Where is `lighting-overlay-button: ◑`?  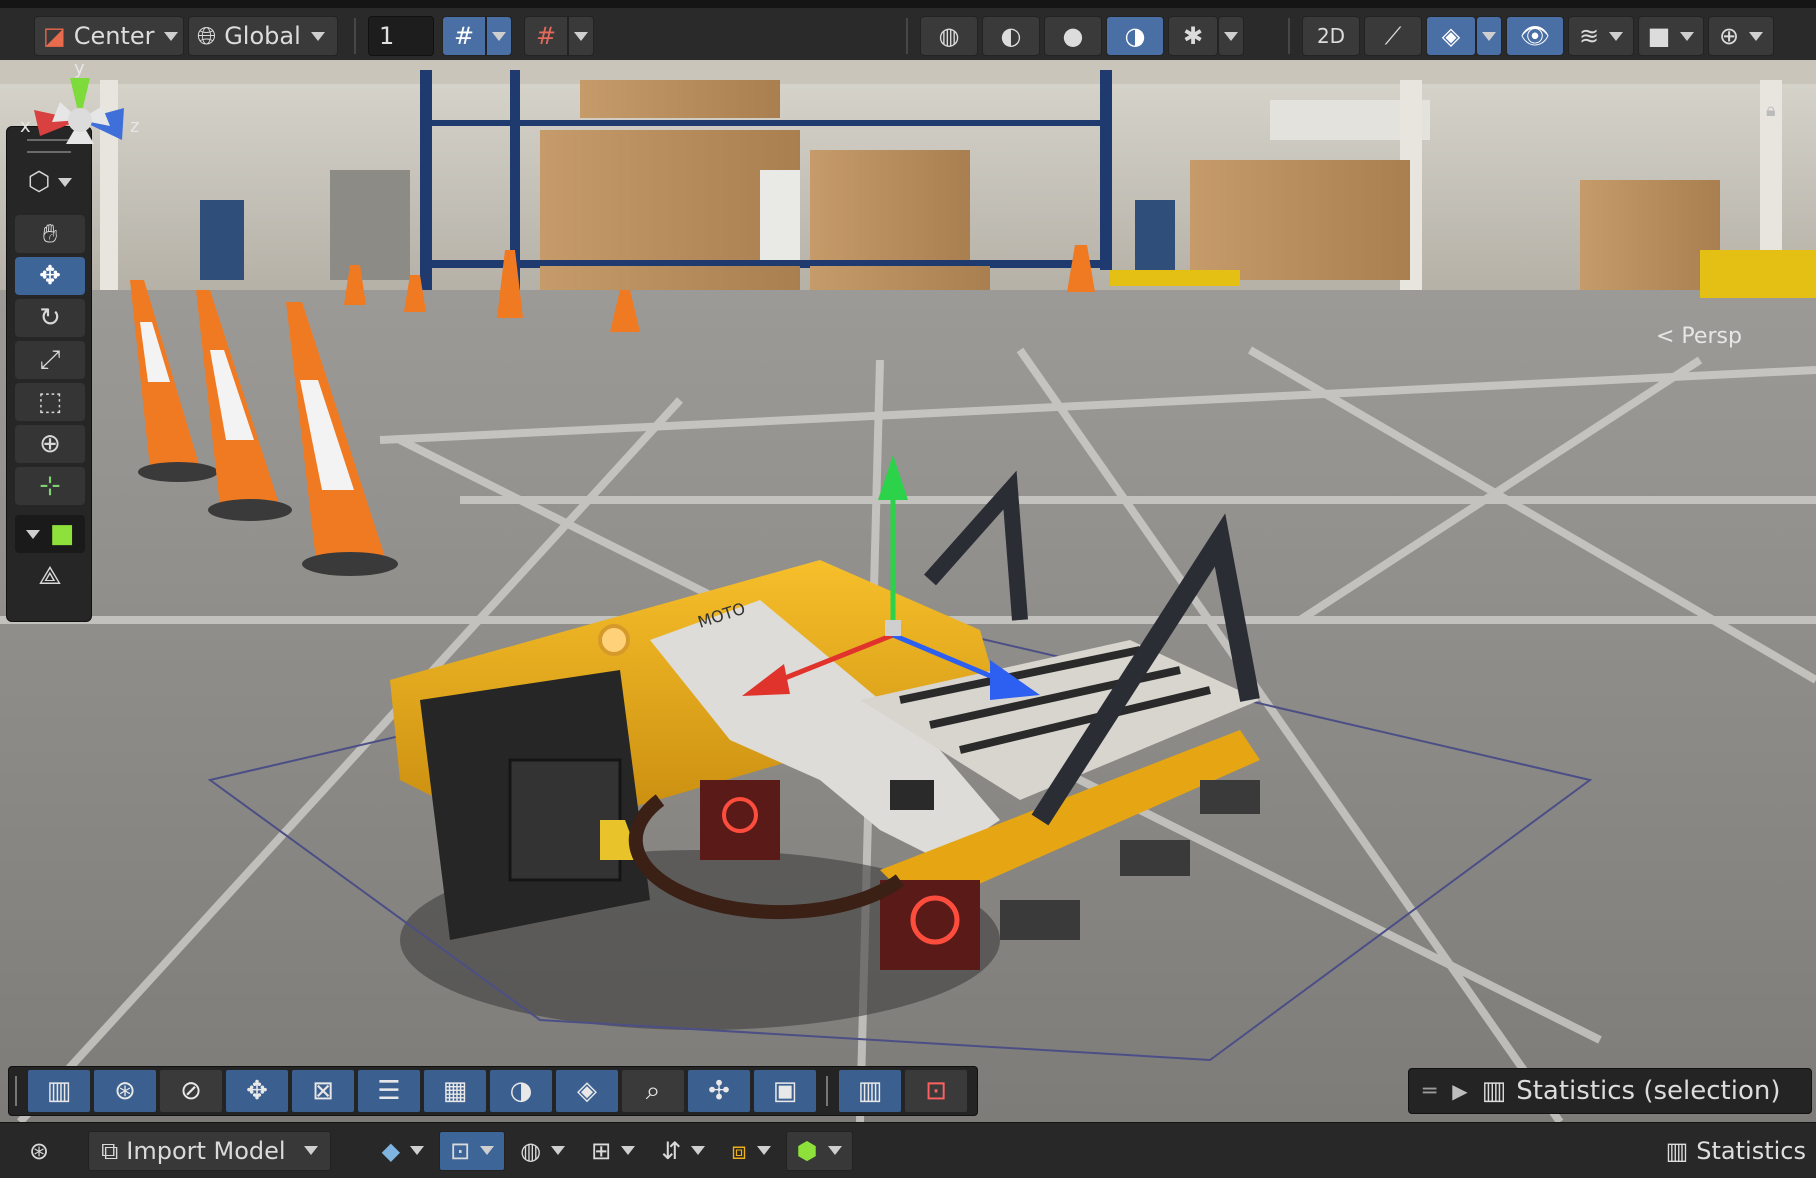 lighting-overlay-button: ◑ is located at coordinates (521, 1091).